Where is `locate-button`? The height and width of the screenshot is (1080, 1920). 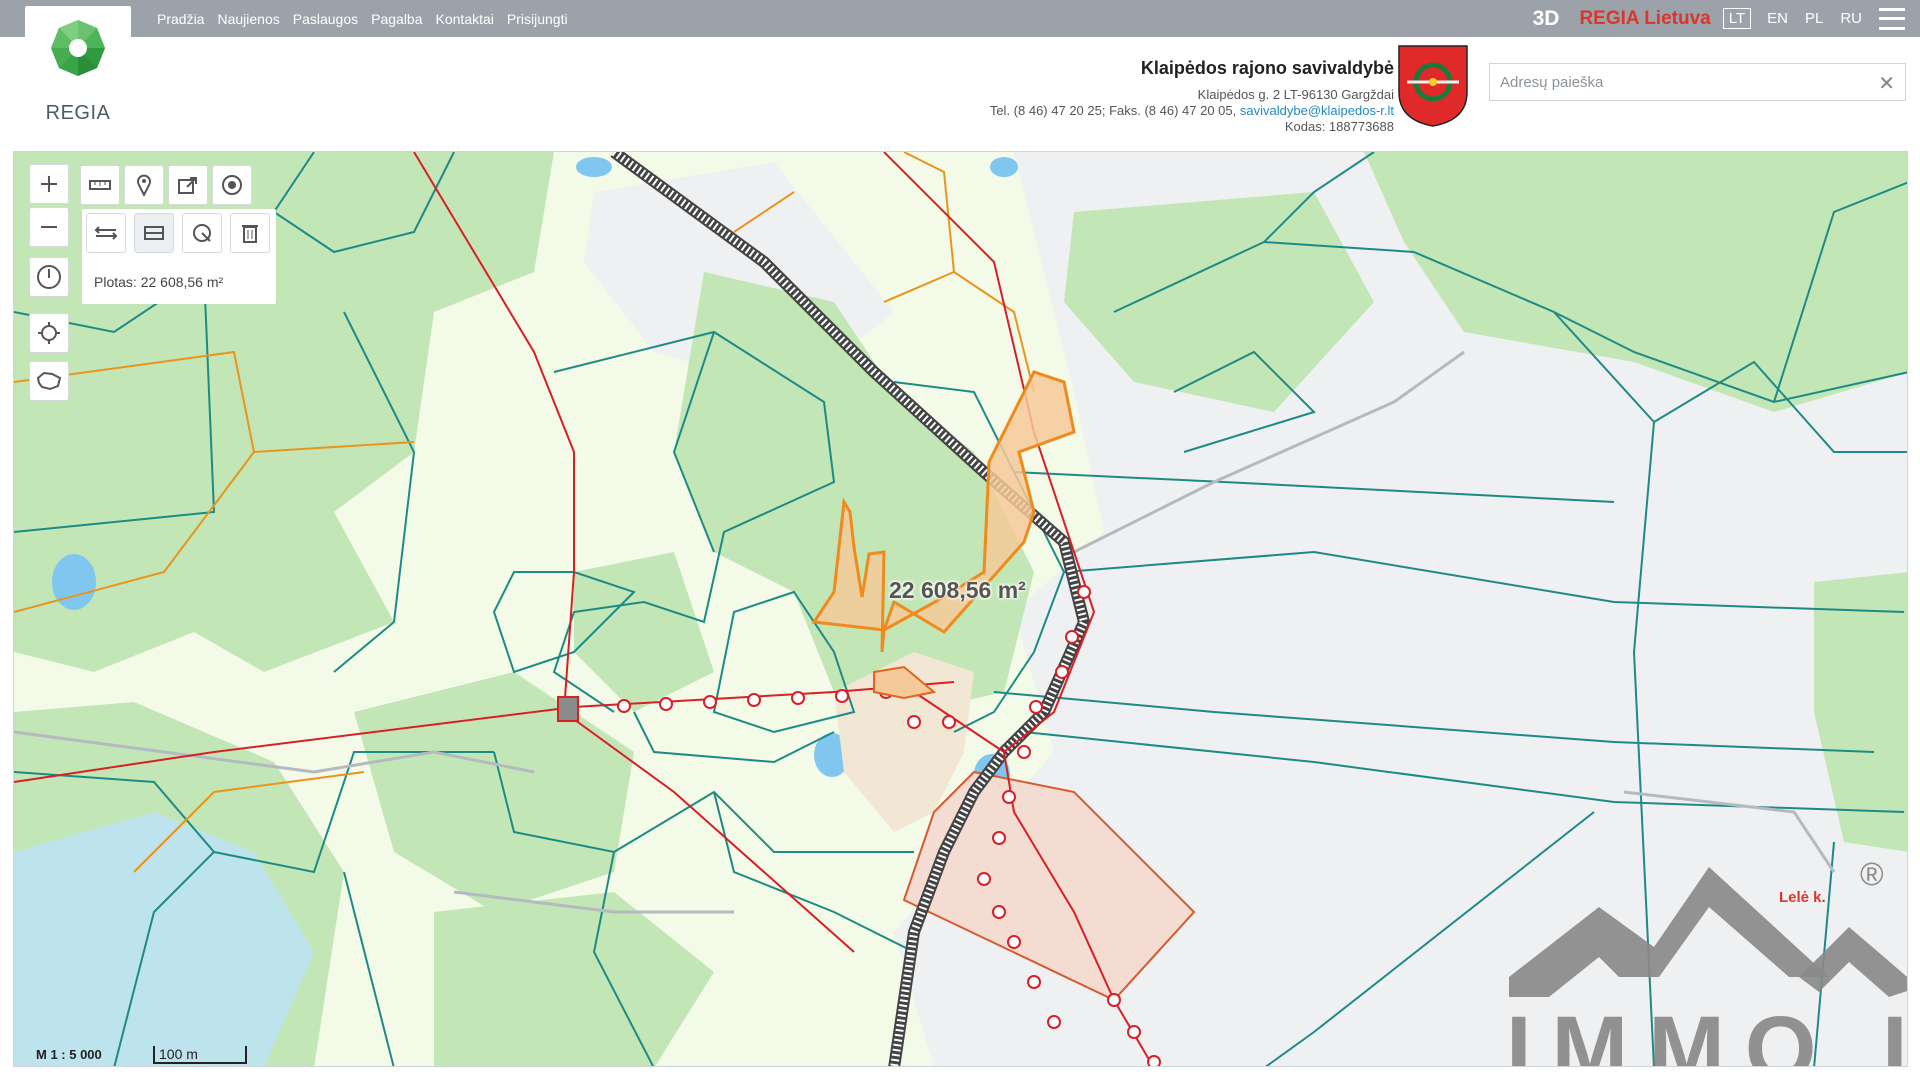 locate-button is located at coordinates (49, 333).